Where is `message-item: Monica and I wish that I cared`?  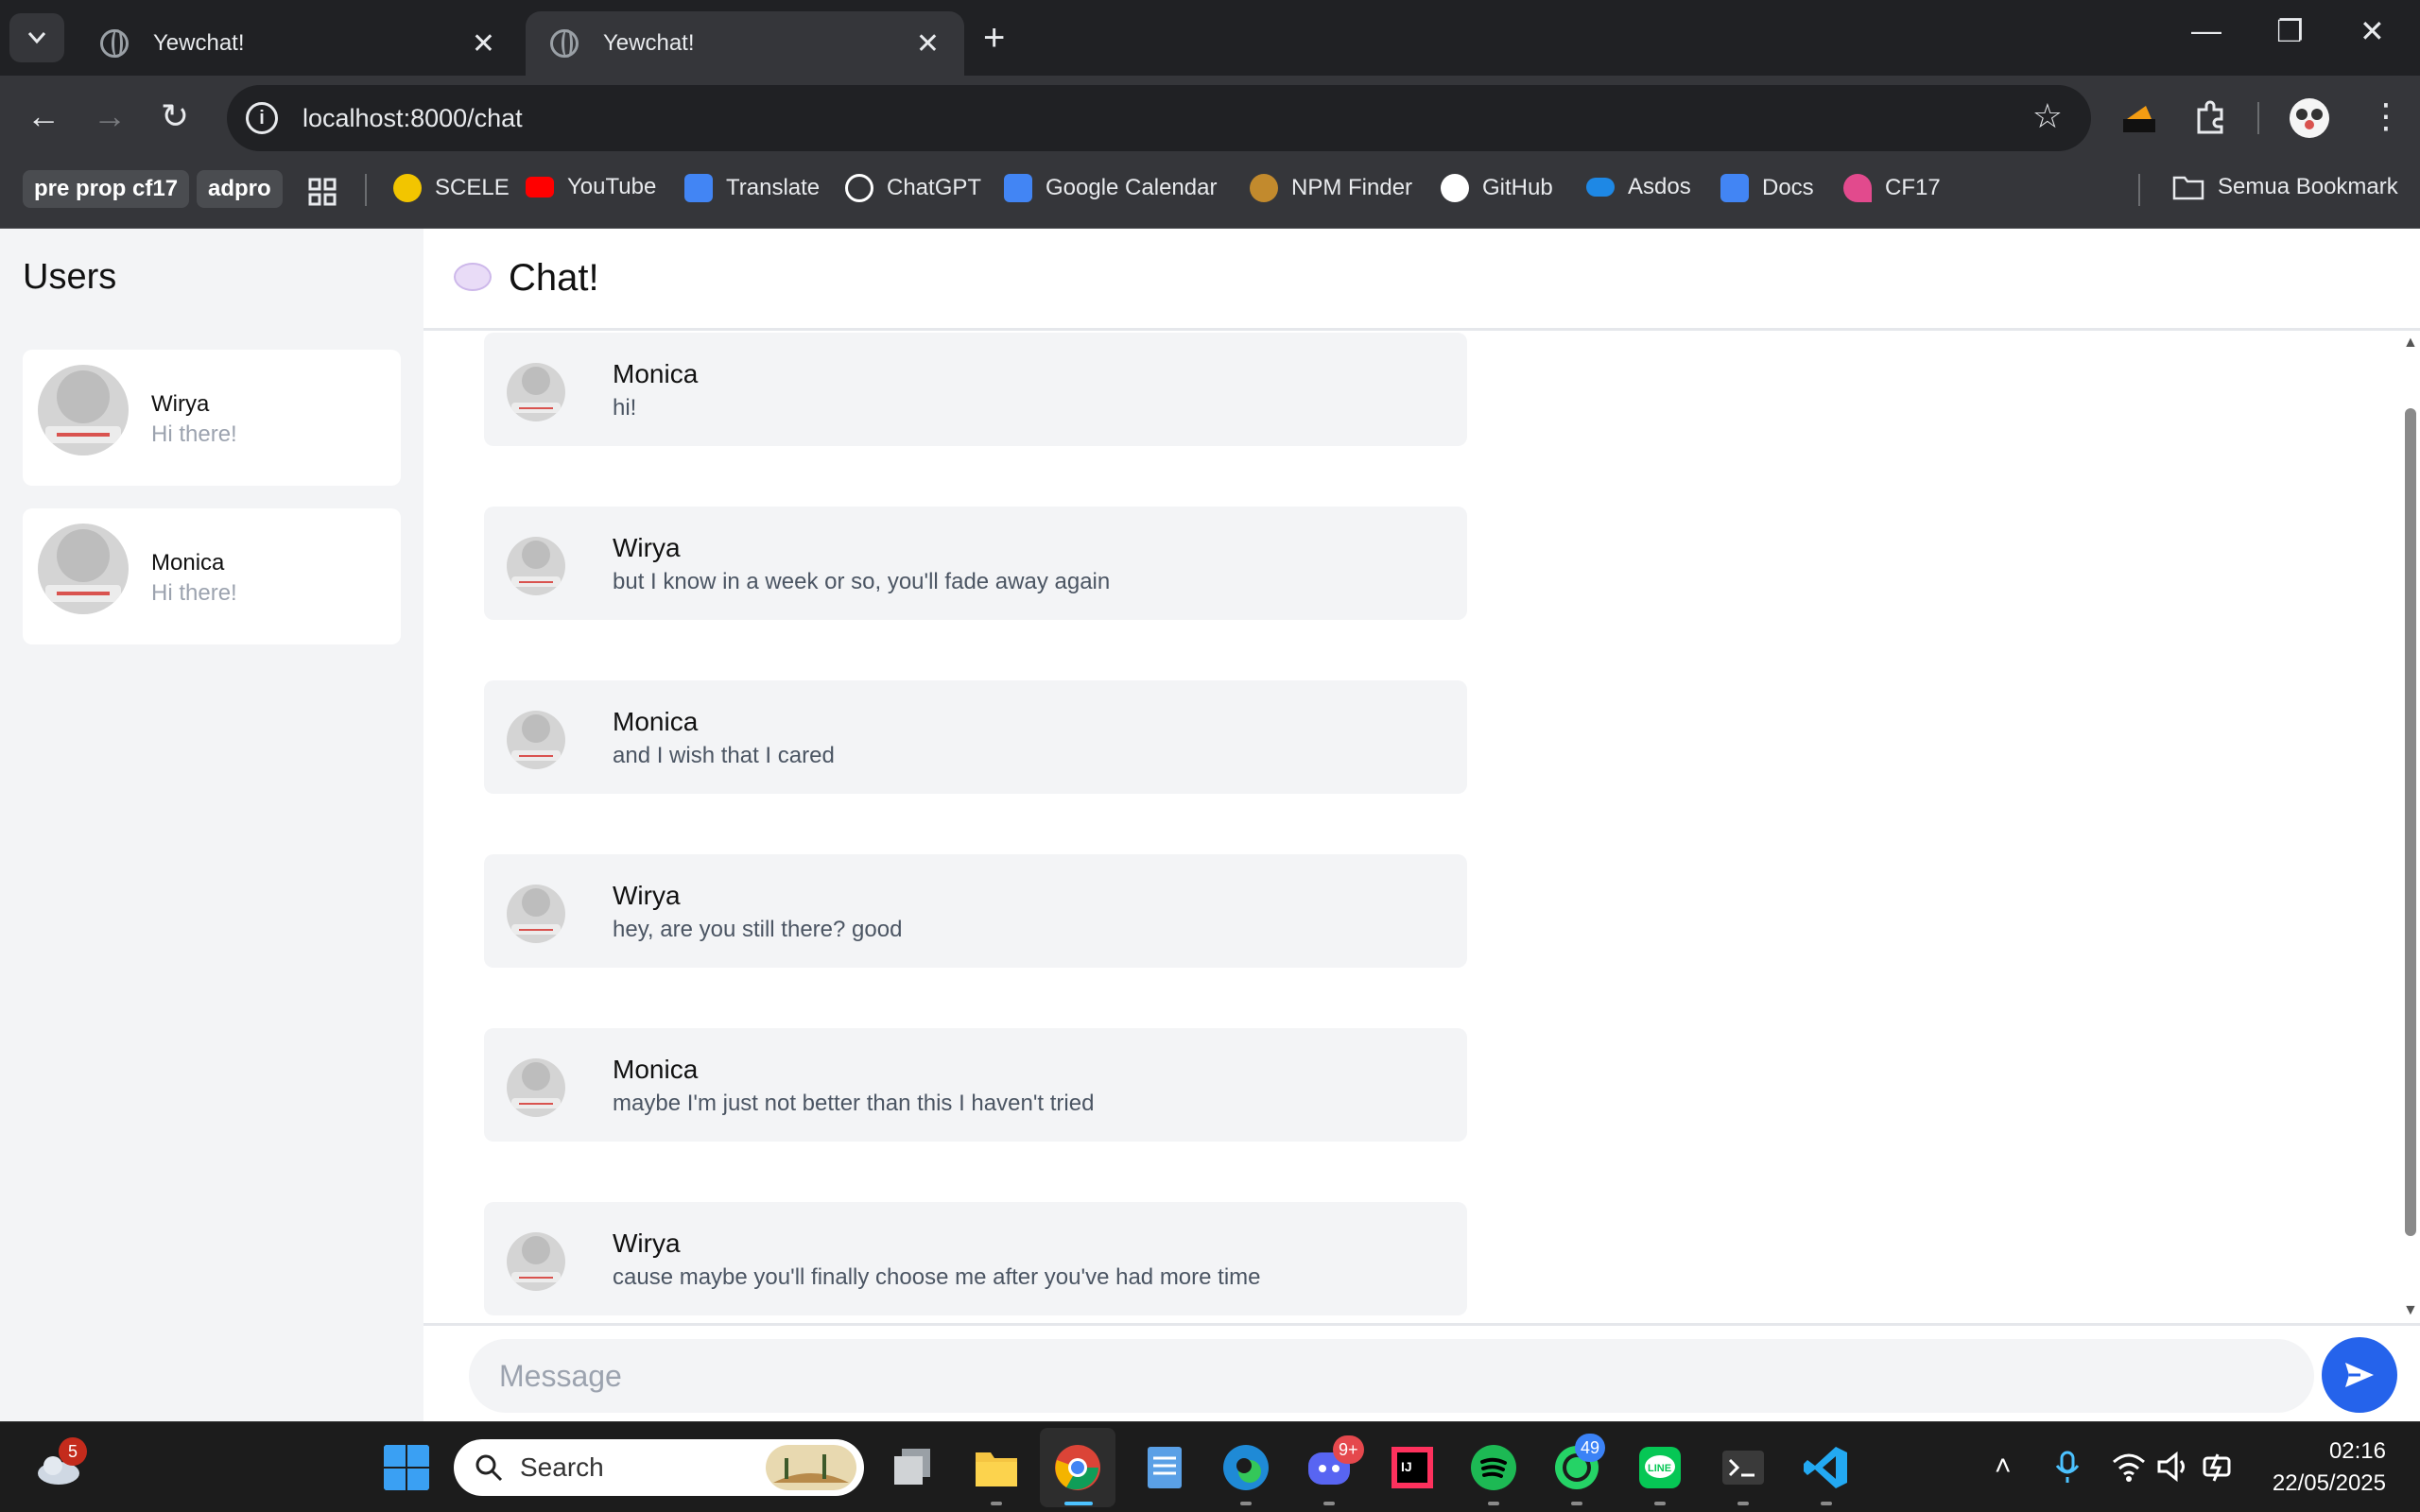 message-item: Monica and I wish that I cared is located at coordinates (976, 737).